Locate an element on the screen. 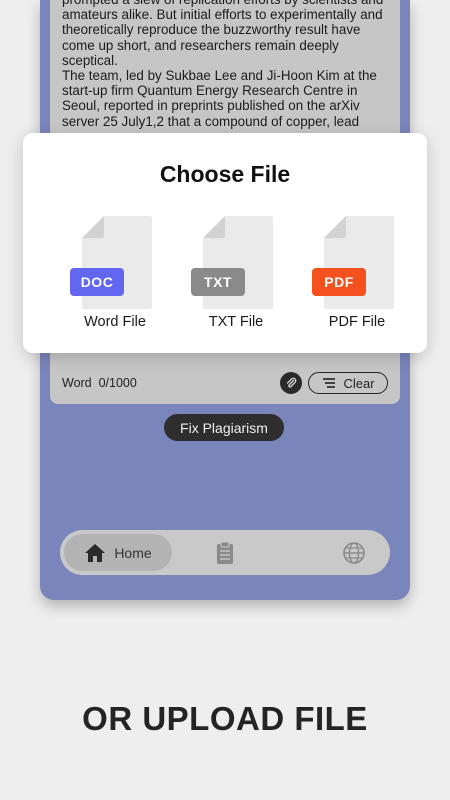 The height and width of the screenshot is (800, 450). word-count-value: 0/1000 is located at coordinates (117, 383).